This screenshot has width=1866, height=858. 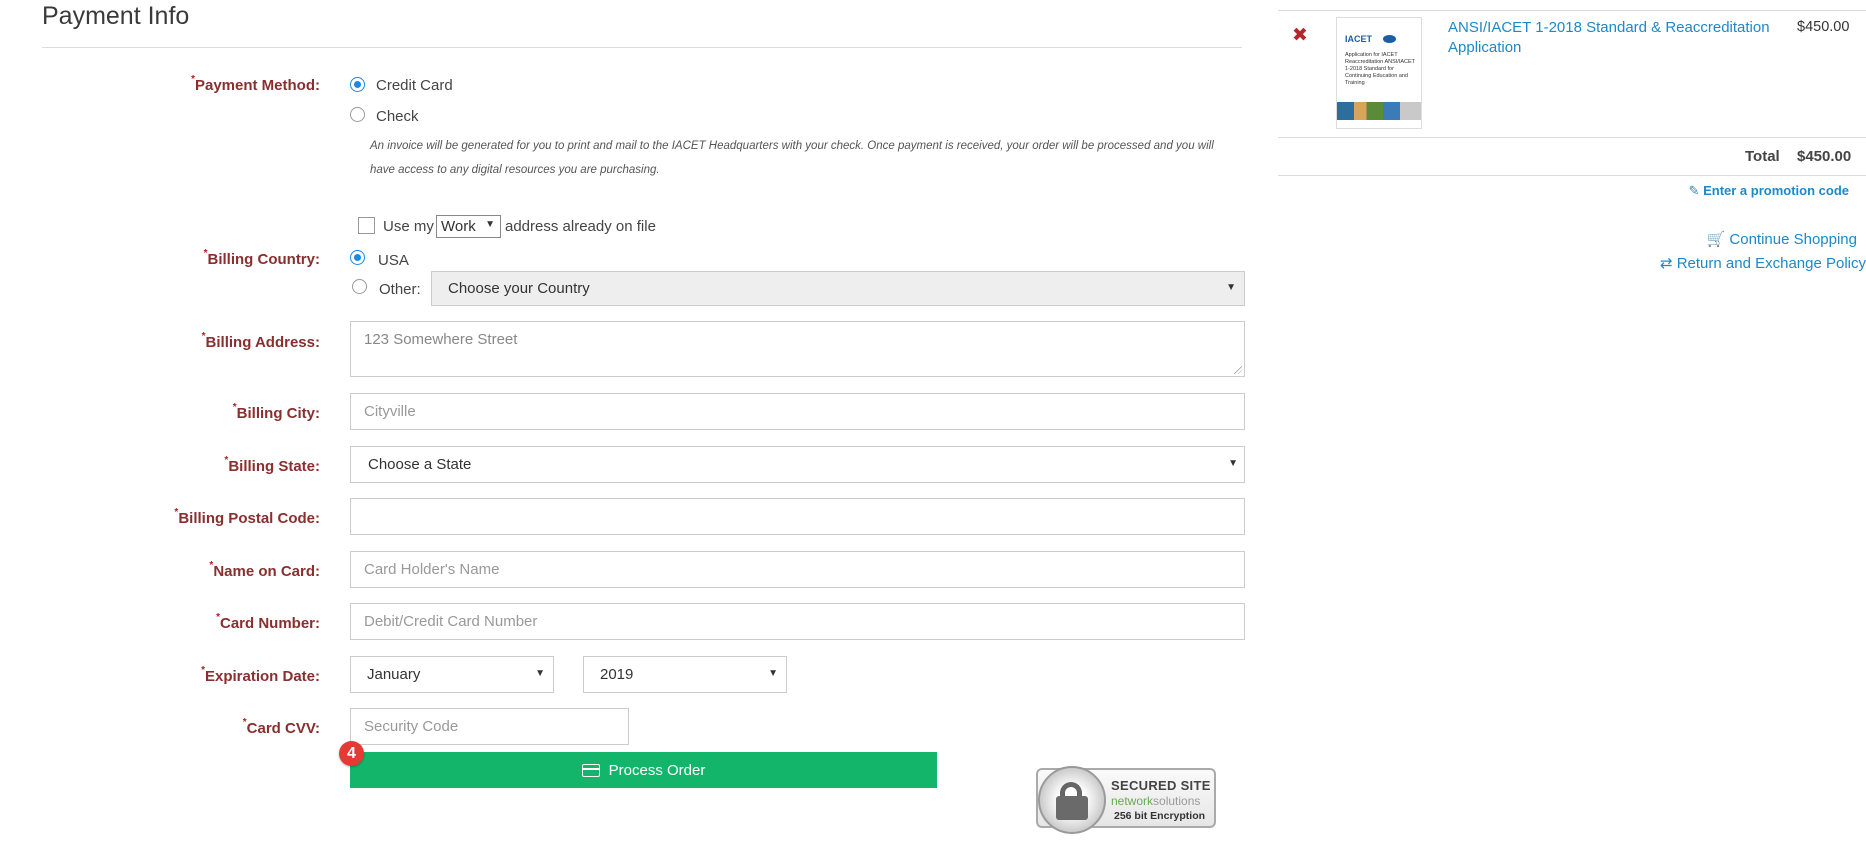 I want to click on seal-title: SECURED SITE, so click(x=1161, y=785).